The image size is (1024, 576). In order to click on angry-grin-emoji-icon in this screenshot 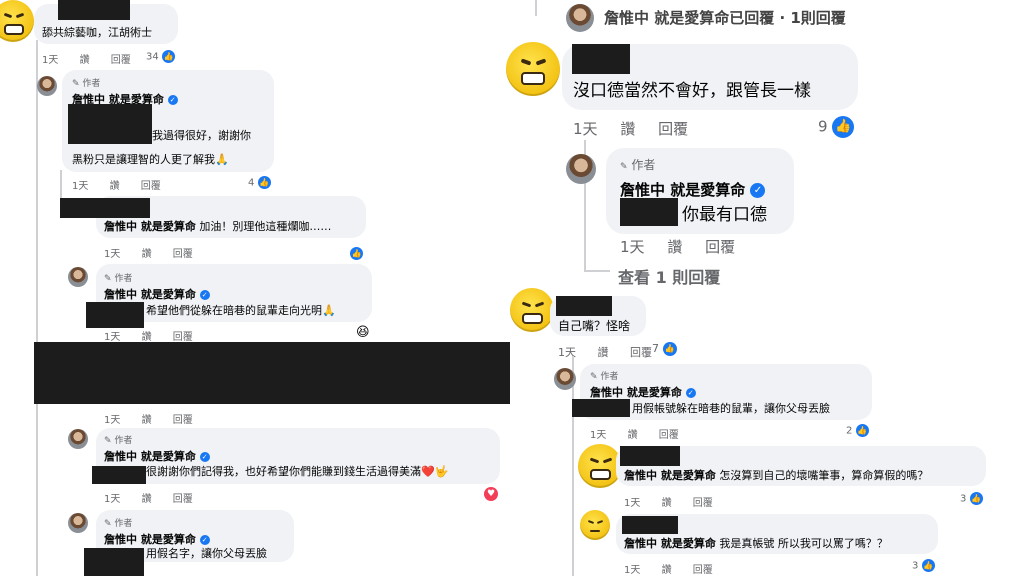, I will do `click(17, 21)`.